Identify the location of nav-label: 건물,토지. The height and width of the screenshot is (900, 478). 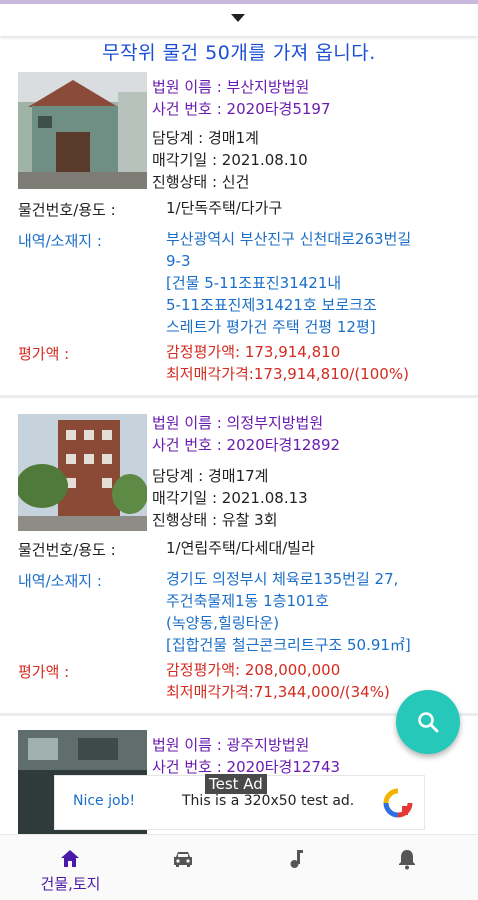
(70, 884).